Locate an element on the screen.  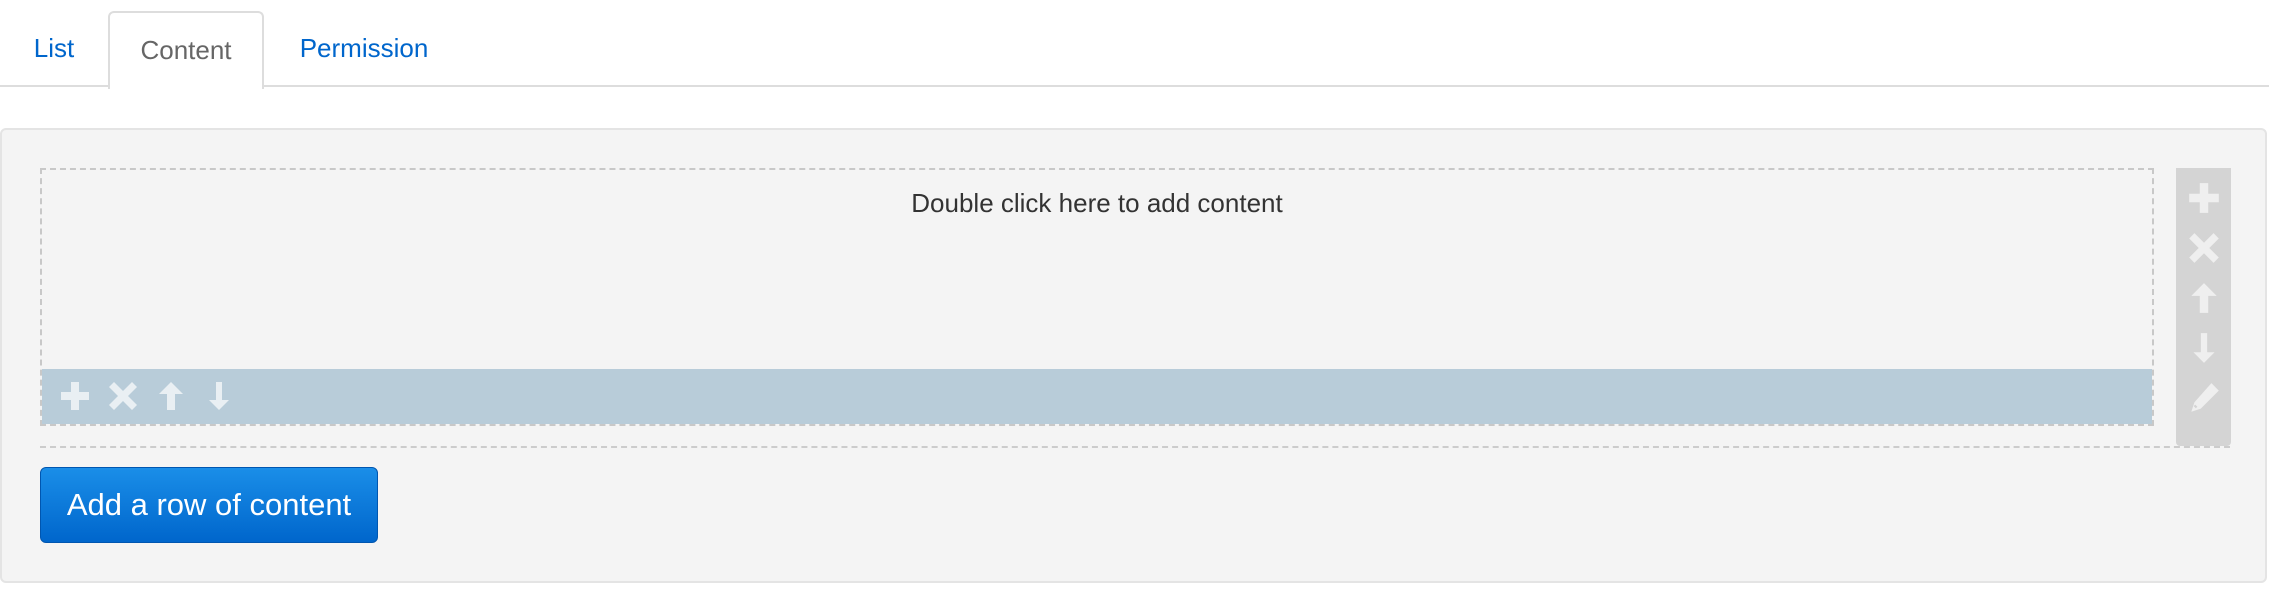
row-toolbar is located at coordinates (2203, 307).